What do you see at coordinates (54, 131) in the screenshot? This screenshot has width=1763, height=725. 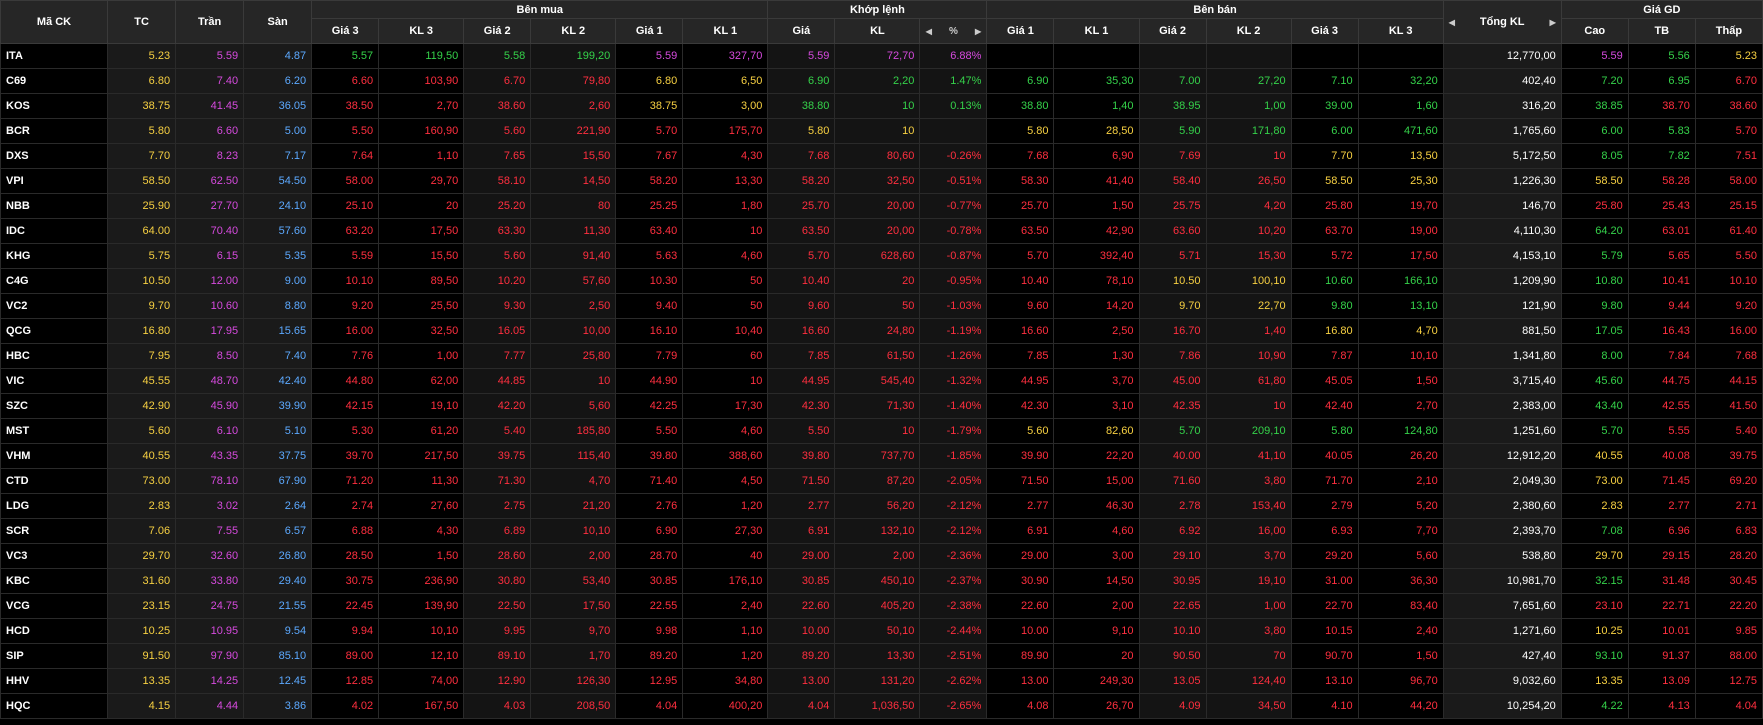 I see `symbol: BCR` at bounding box center [54, 131].